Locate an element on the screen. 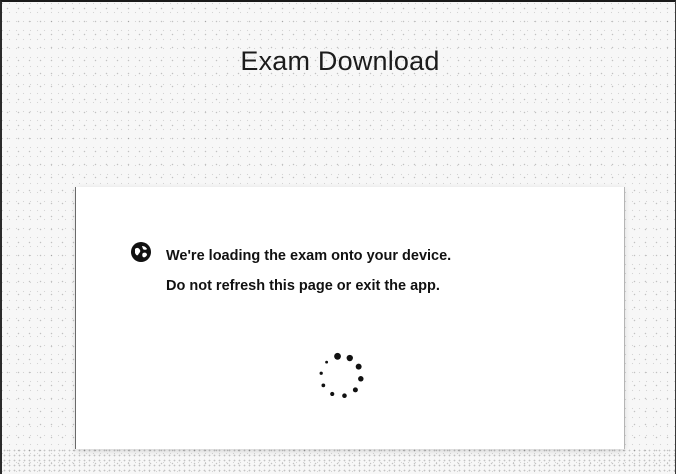  page-title: Exam Download is located at coordinates (340, 61).